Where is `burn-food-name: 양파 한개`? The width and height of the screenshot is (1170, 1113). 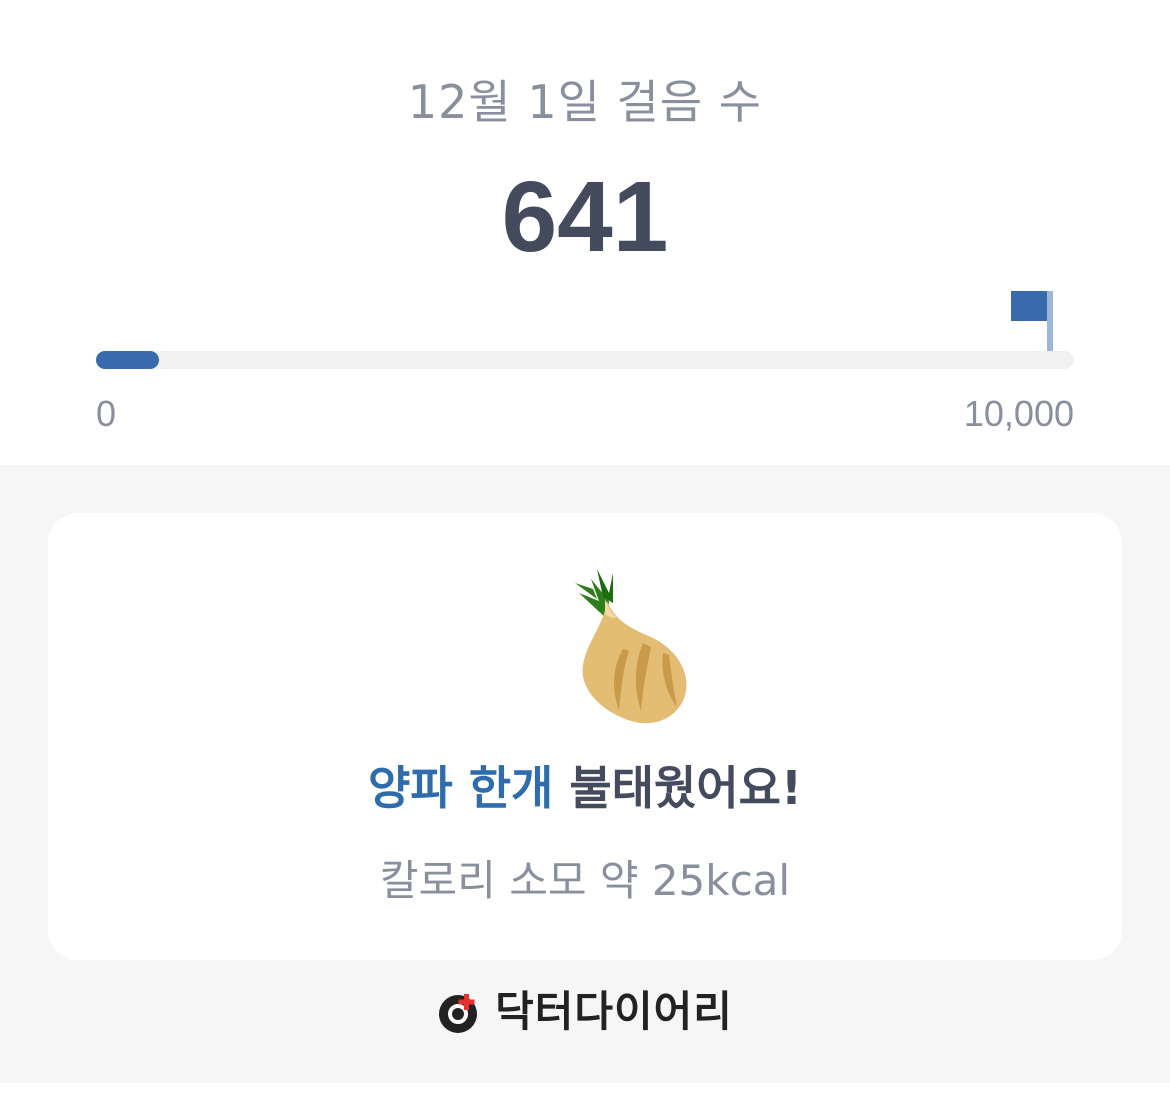 burn-food-name: 양파 한개 is located at coordinates (461, 788).